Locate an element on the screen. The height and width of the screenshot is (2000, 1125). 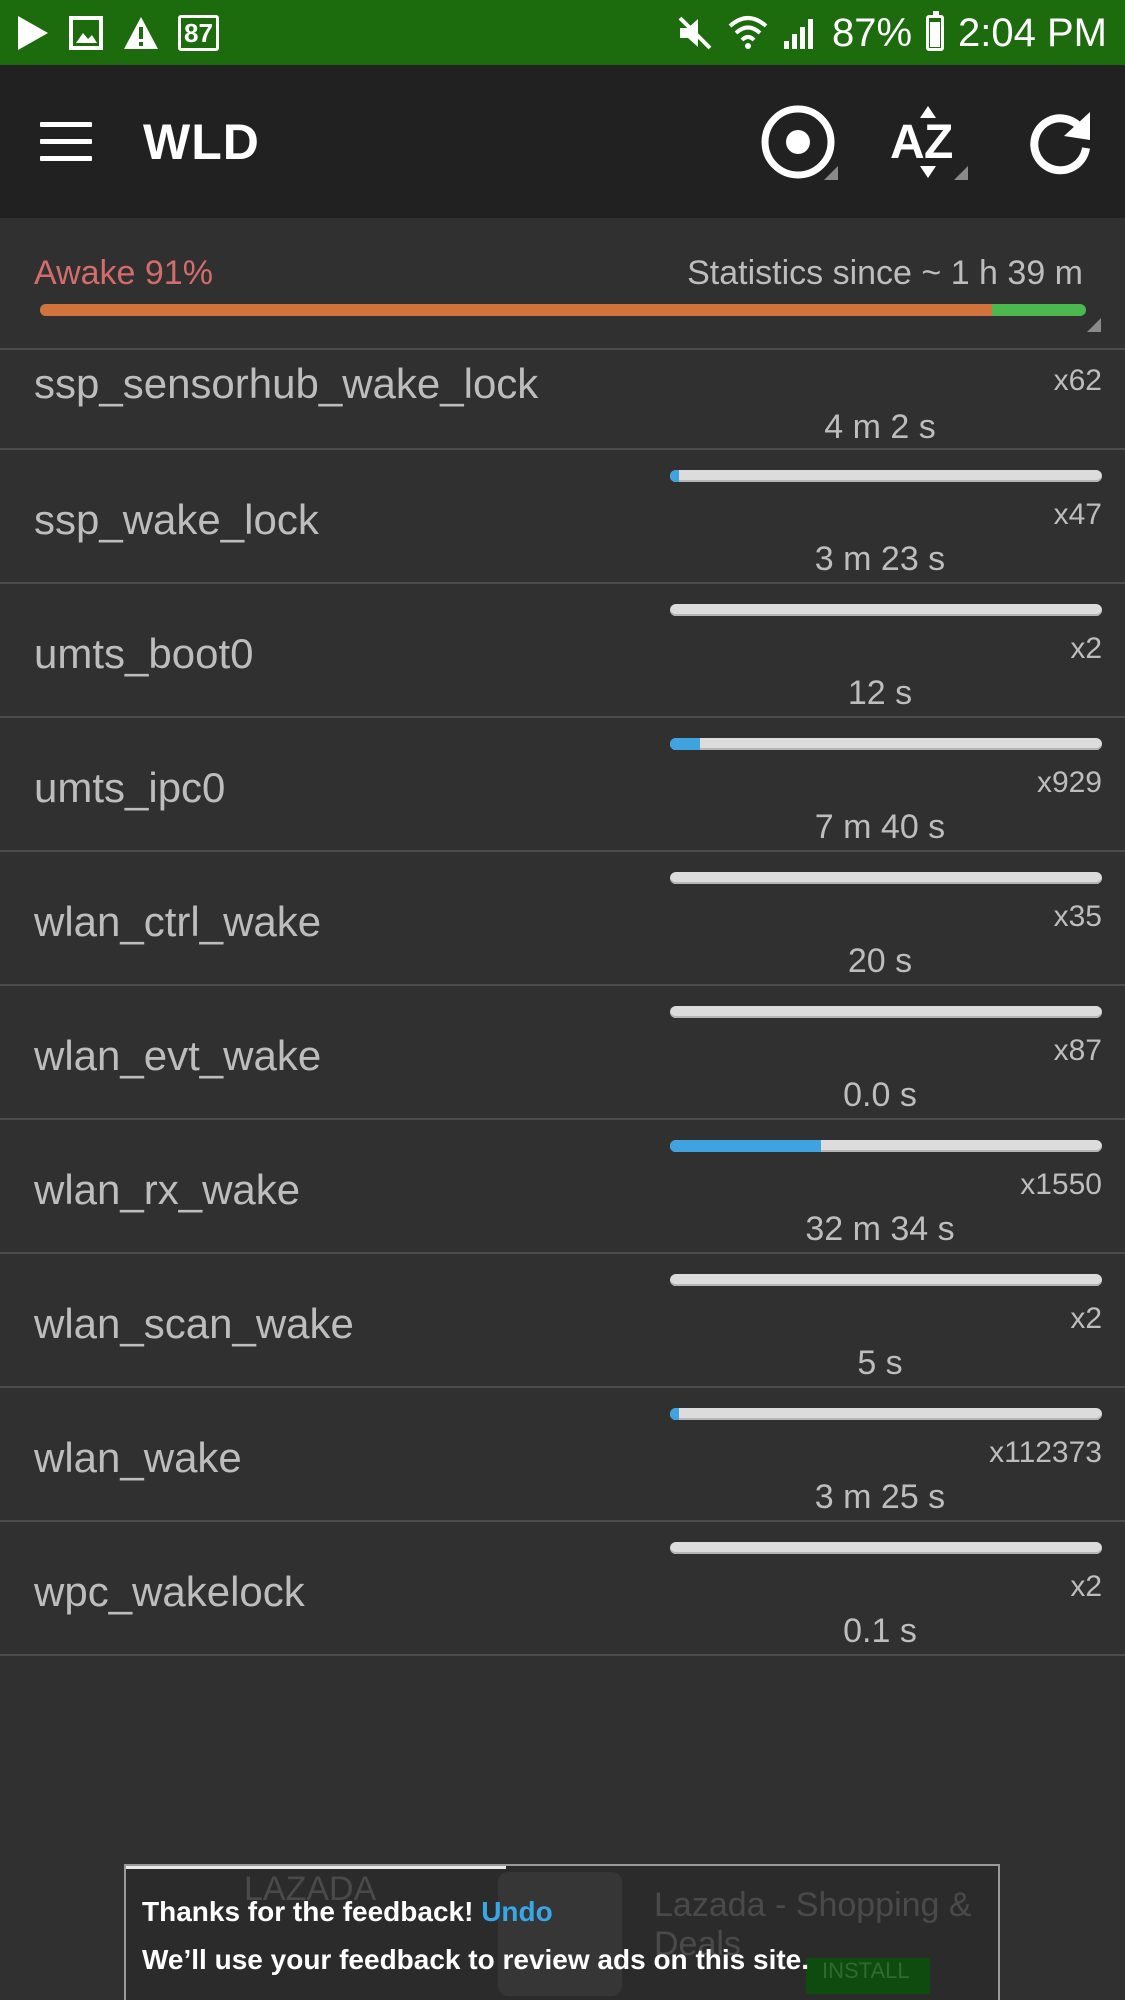
wakelock-row: wlan_rx_wake x1550 32 m 34 s is located at coordinates (562, 1185).